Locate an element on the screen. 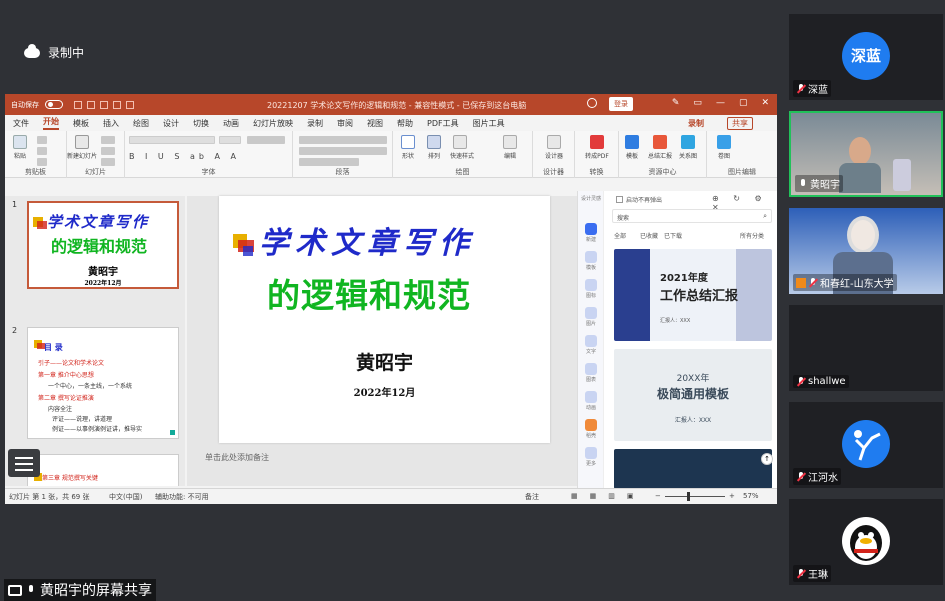  arrange-icon is located at coordinates (434, 142).